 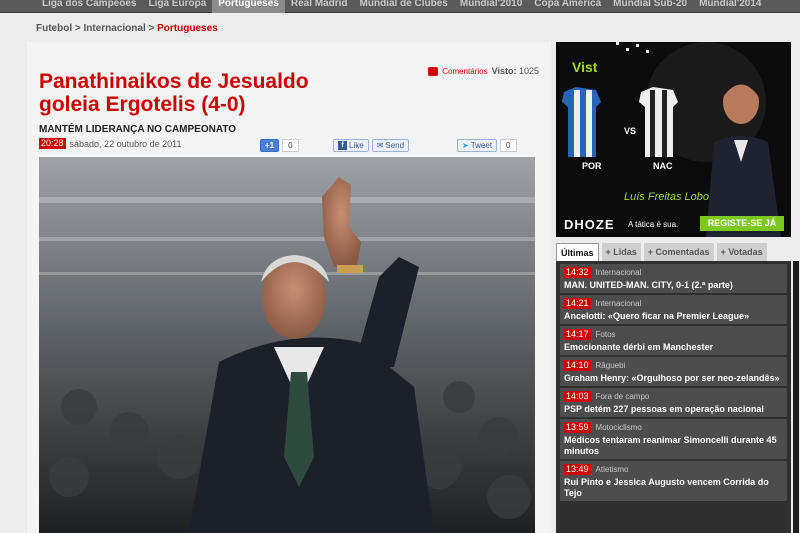 What do you see at coordinates (577, 334) in the screenshot?
I see `news-time: 14:17` at bounding box center [577, 334].